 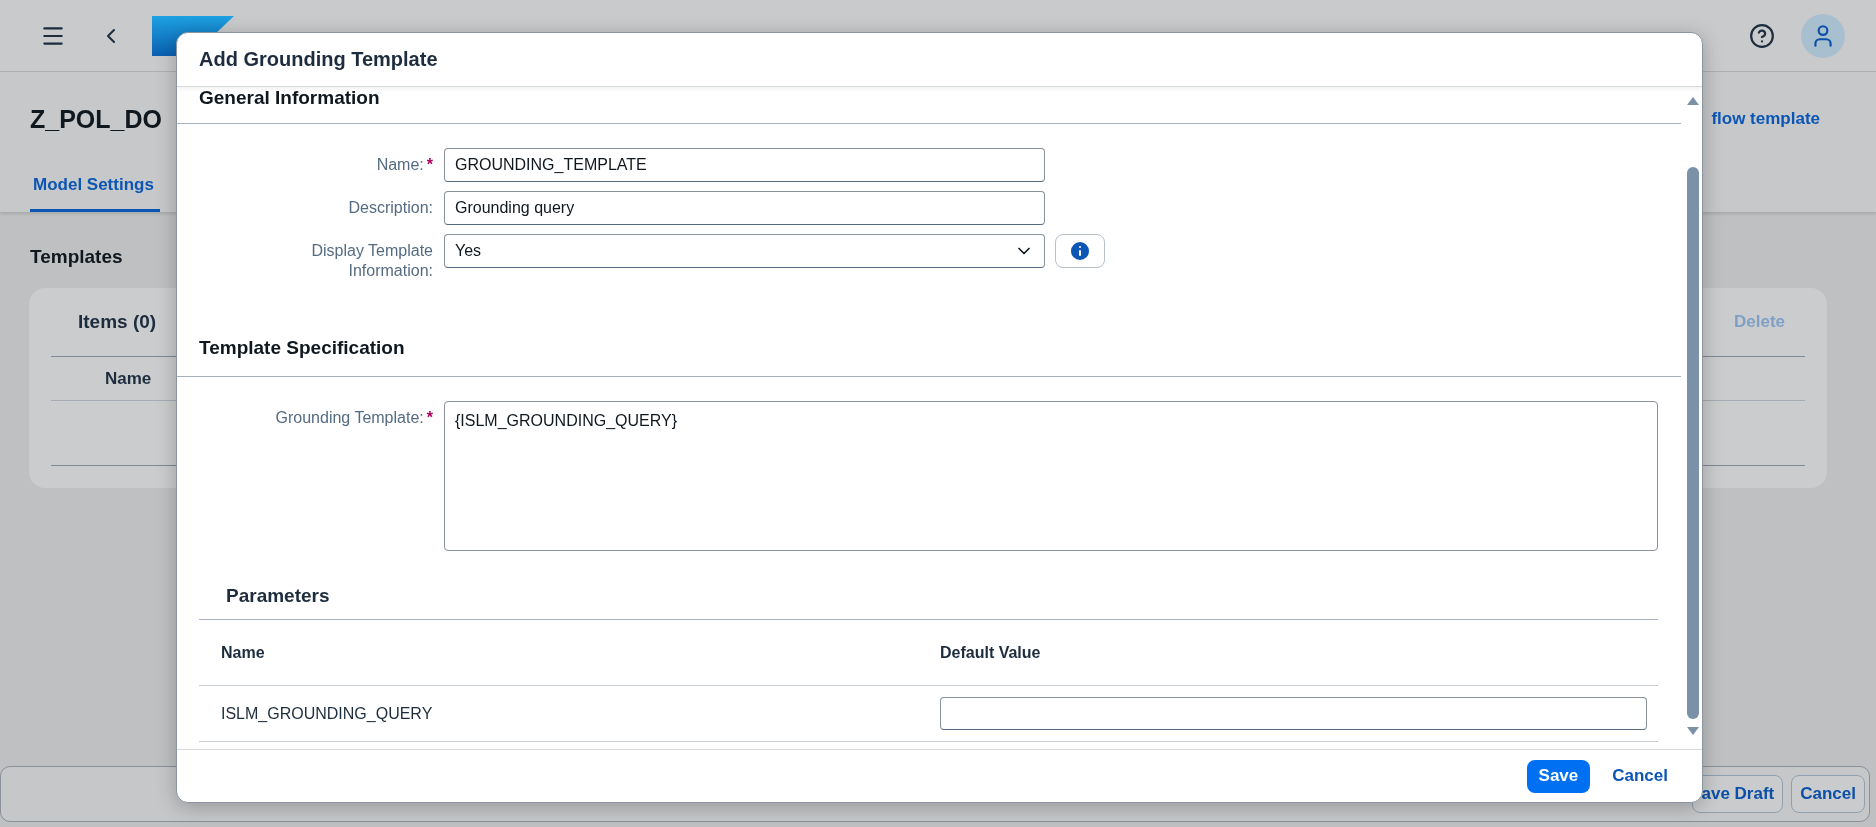 I want to click on table-title: Items (0), so click(x=117, y=322).